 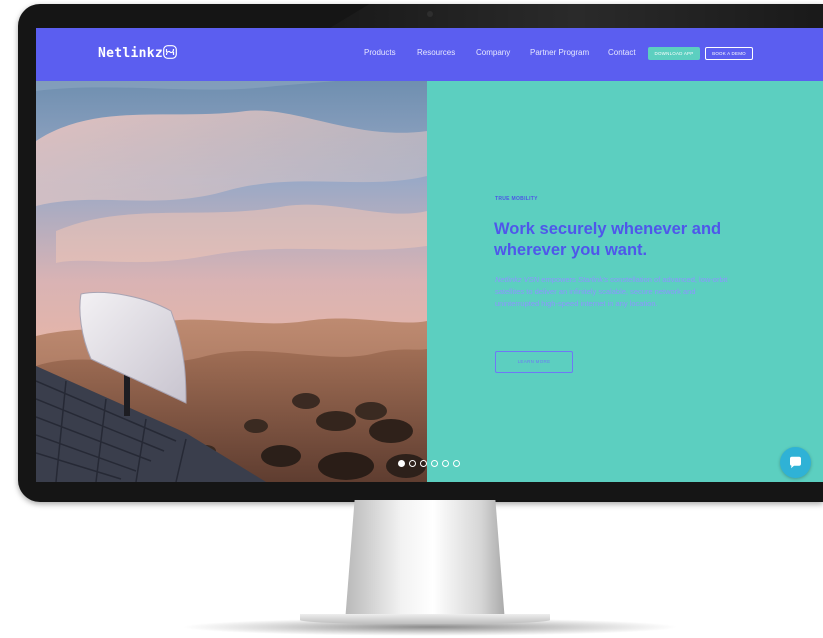 What do you see at coordinates (674, 53) in the screenshot?
I see `download-app-button: DOWNLOAD APP` at bounding box center [674, 53].